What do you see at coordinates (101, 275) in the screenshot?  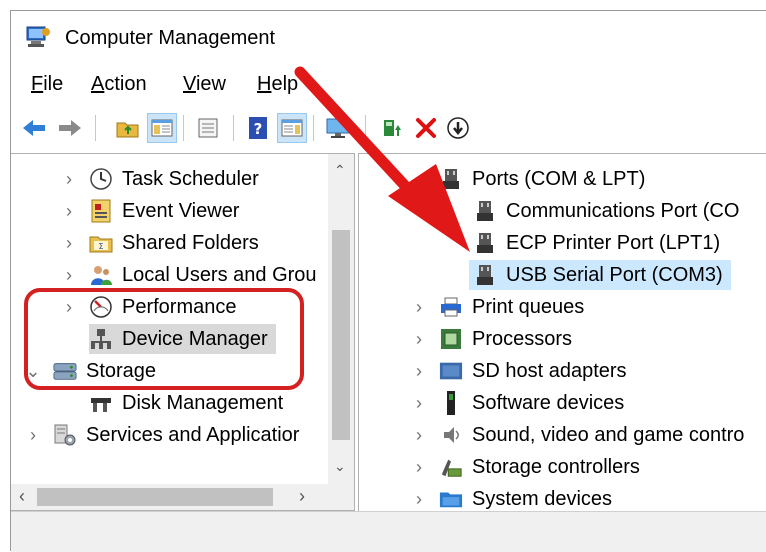 I see `users-icon` at bounding box center [101, 275].